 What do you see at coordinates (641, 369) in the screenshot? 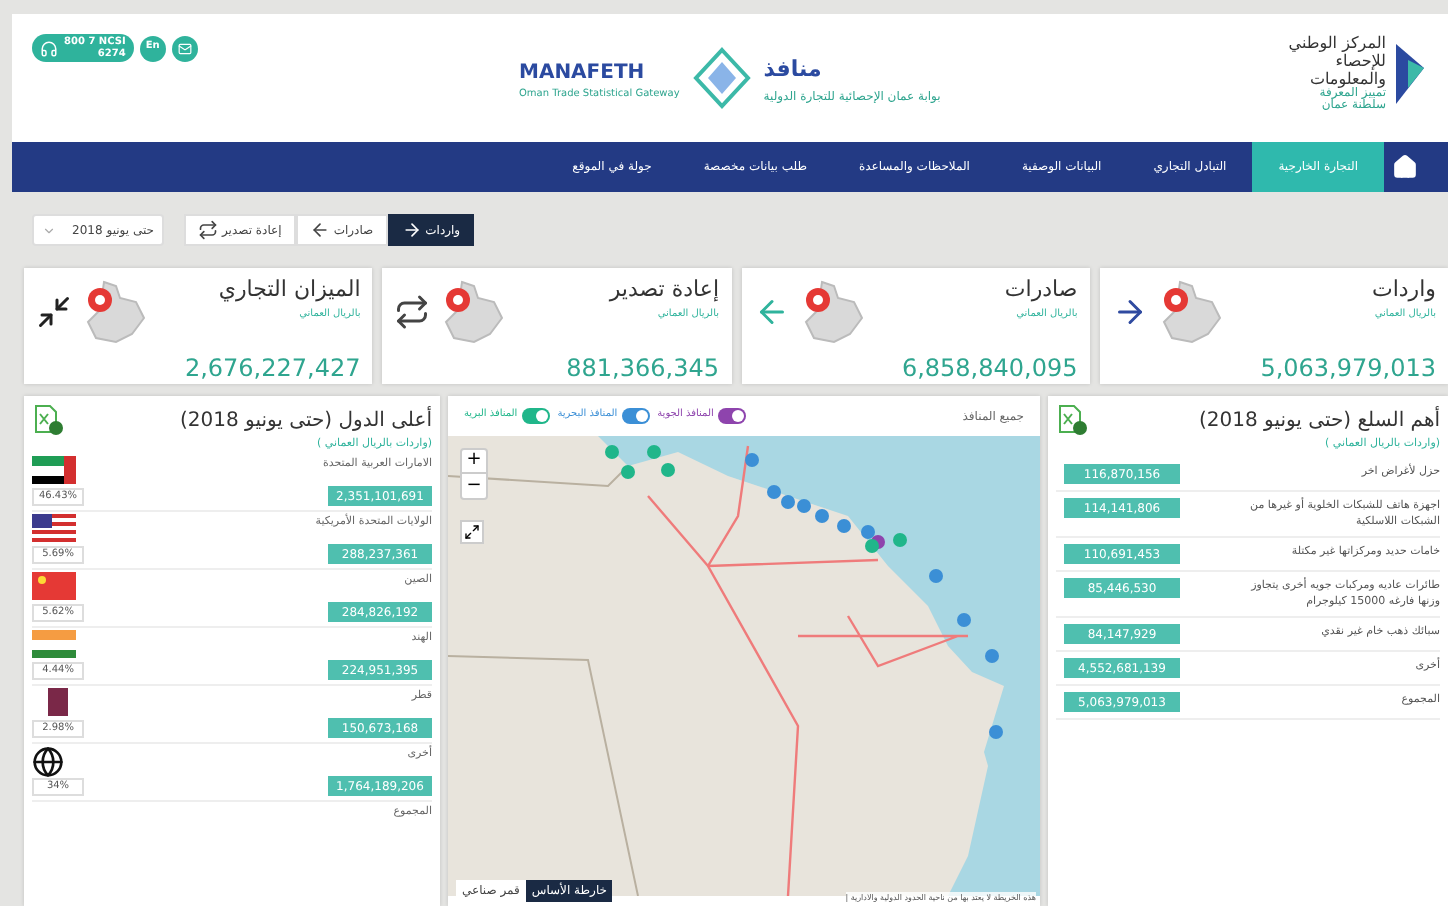
I see `card-value: 881,366,345` at bounding box center [641, 369].